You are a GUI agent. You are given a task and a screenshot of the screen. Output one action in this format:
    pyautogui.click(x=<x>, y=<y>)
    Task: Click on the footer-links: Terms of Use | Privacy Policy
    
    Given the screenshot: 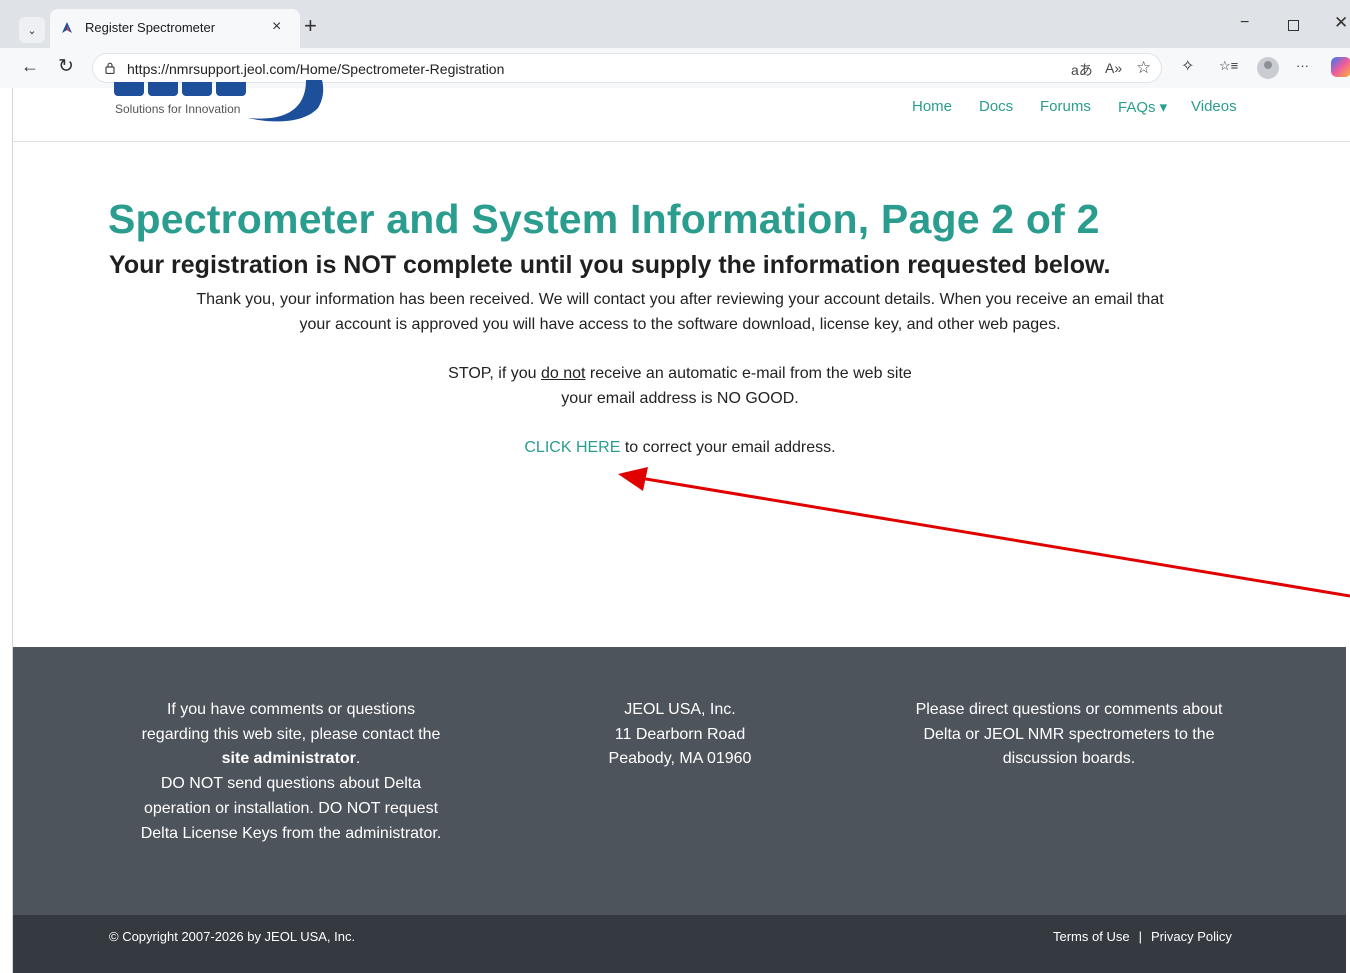 What is the action you would take?
    pyautogui.click(x=1142, y=936)
    